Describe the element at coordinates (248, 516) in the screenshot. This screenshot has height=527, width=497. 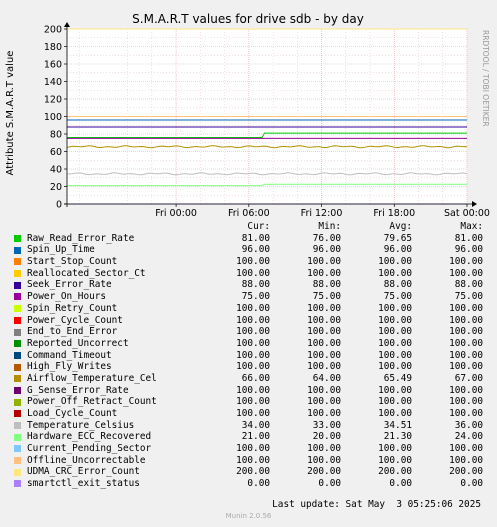
I see `munin-version: Munin 2.0.56` at that location.